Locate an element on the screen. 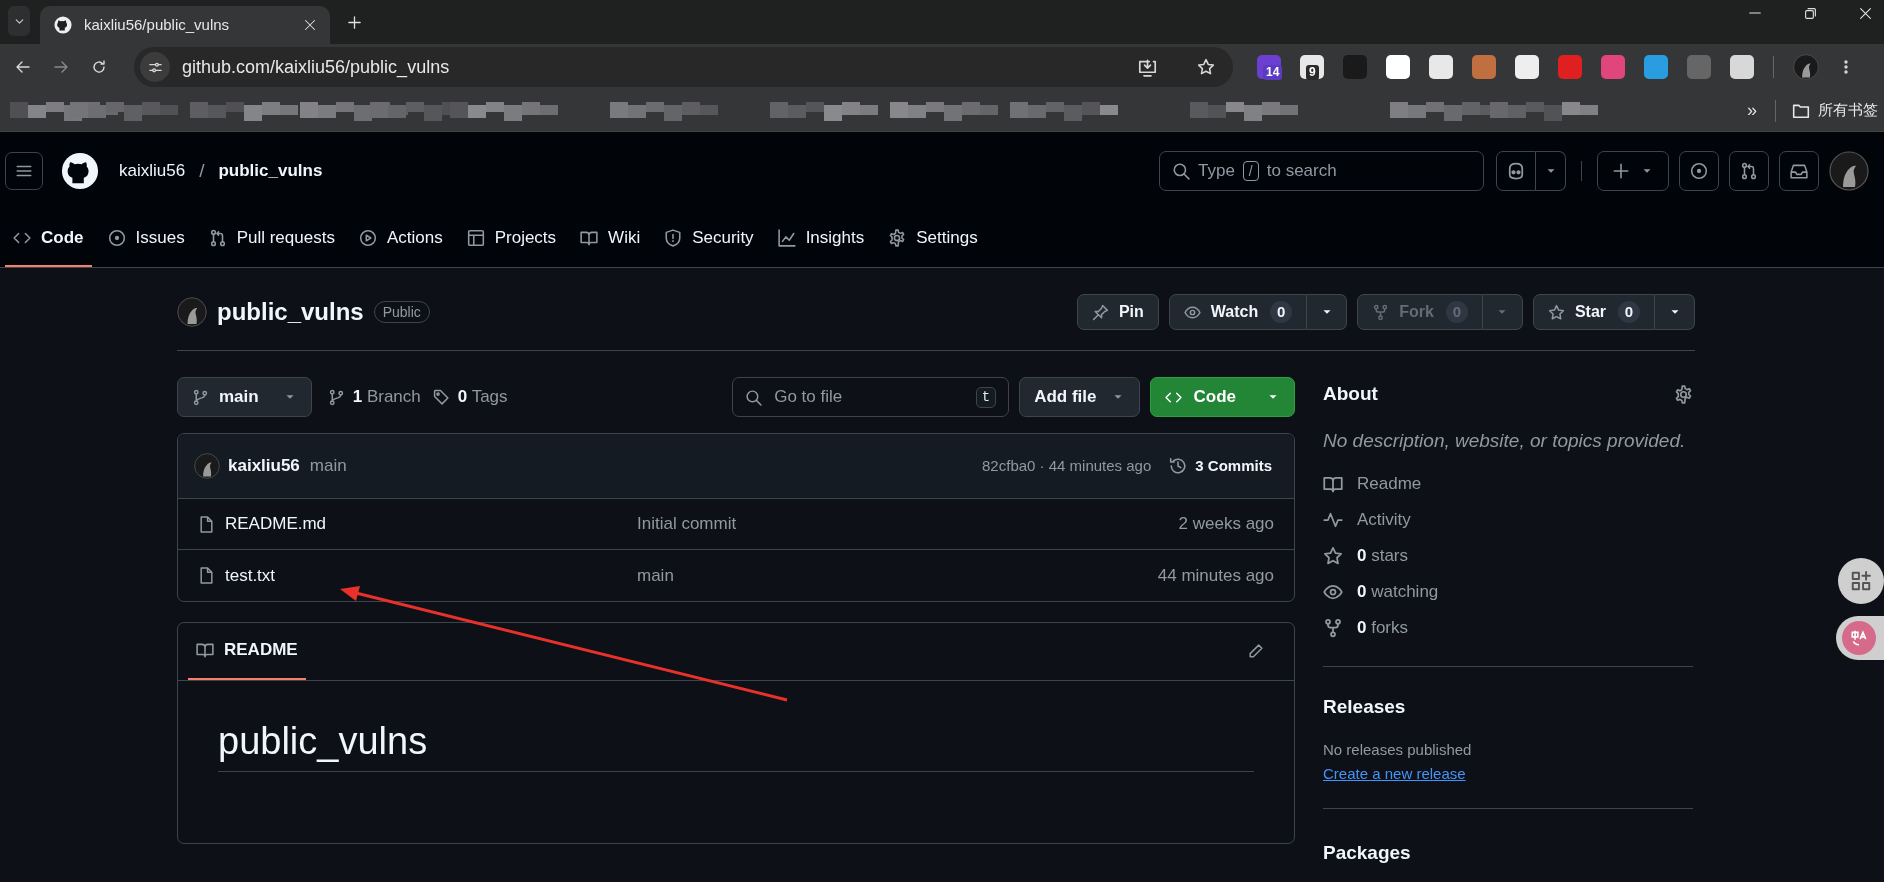 This screenshot has height=882, width=1884. repo-action-button: Watch 0 is located at coordinates (1238, 312).